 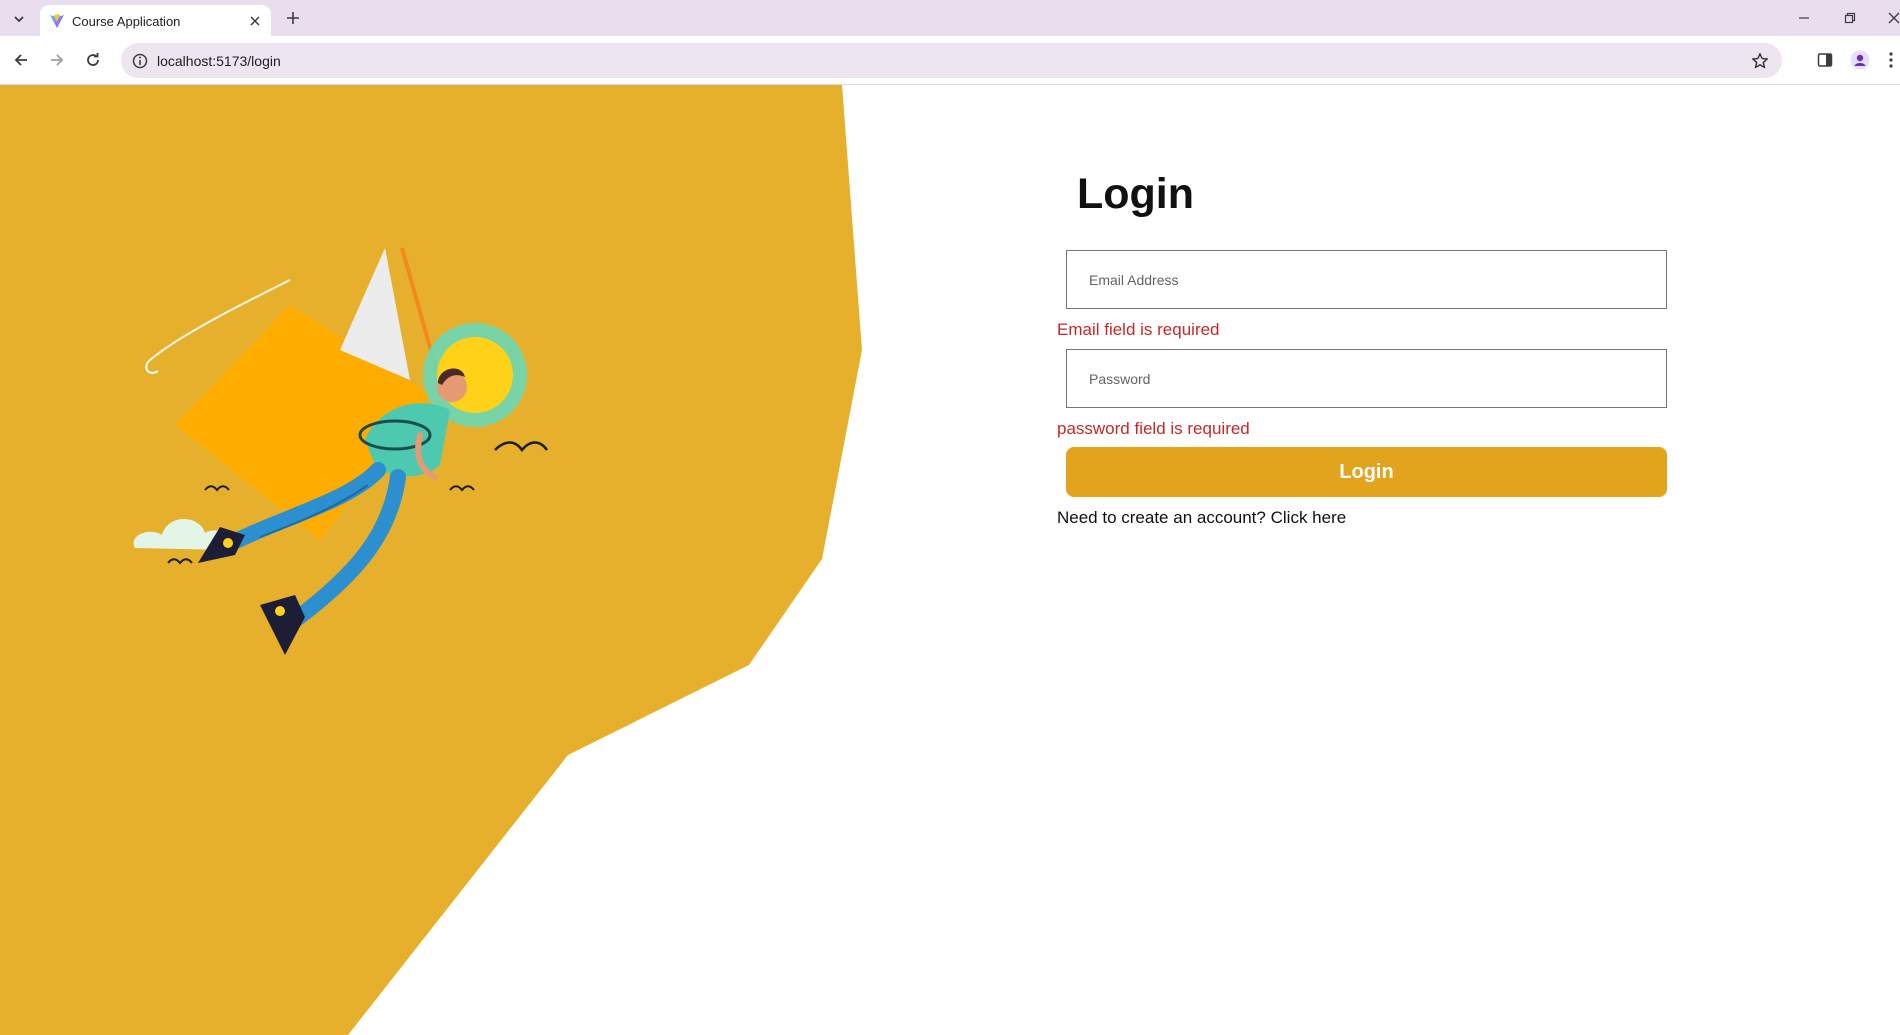 What do you see at coordinates (1153, 428) in the screenshot?
I see `password-error-message: password field is required` at bounding box center [1153, 428].